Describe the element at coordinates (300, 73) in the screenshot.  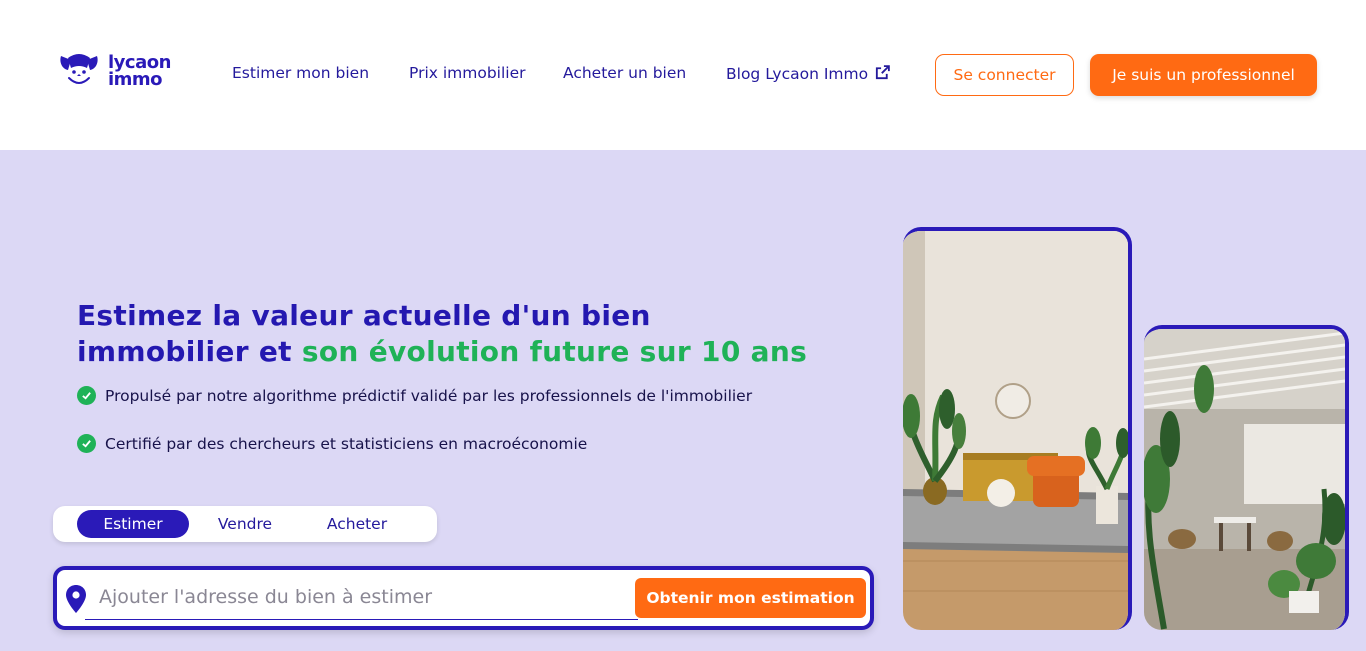
I see `nav-estimer-mon-bien: Estimer mon bien` at that location.